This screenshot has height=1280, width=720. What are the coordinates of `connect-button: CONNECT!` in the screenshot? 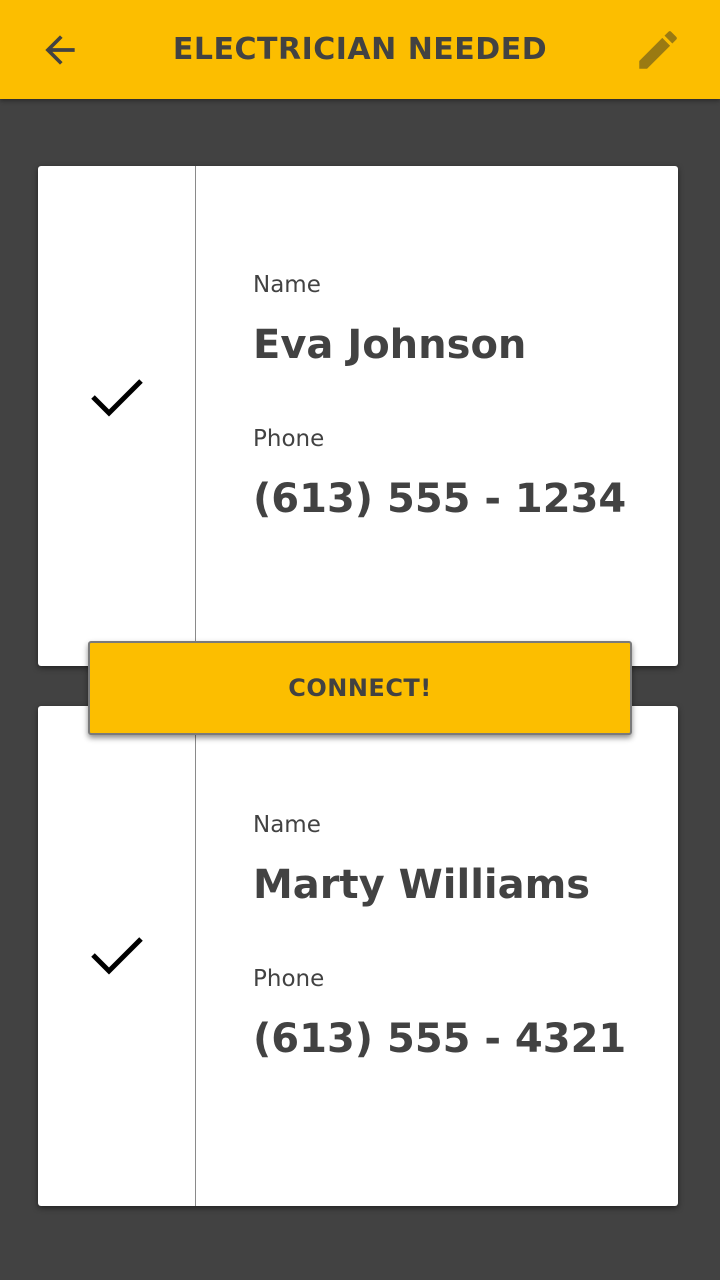 It's located at (360, 688).